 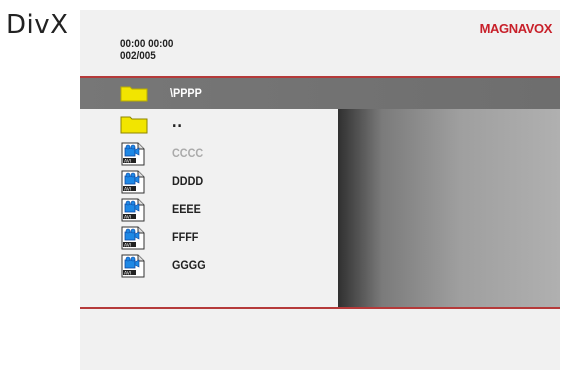 I want to click on list-item-label: DDDD, so click(x=188, y=181).